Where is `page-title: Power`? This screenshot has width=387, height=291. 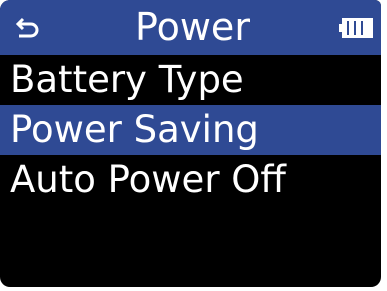 page-title: Power is located at coordinates (192, 27).